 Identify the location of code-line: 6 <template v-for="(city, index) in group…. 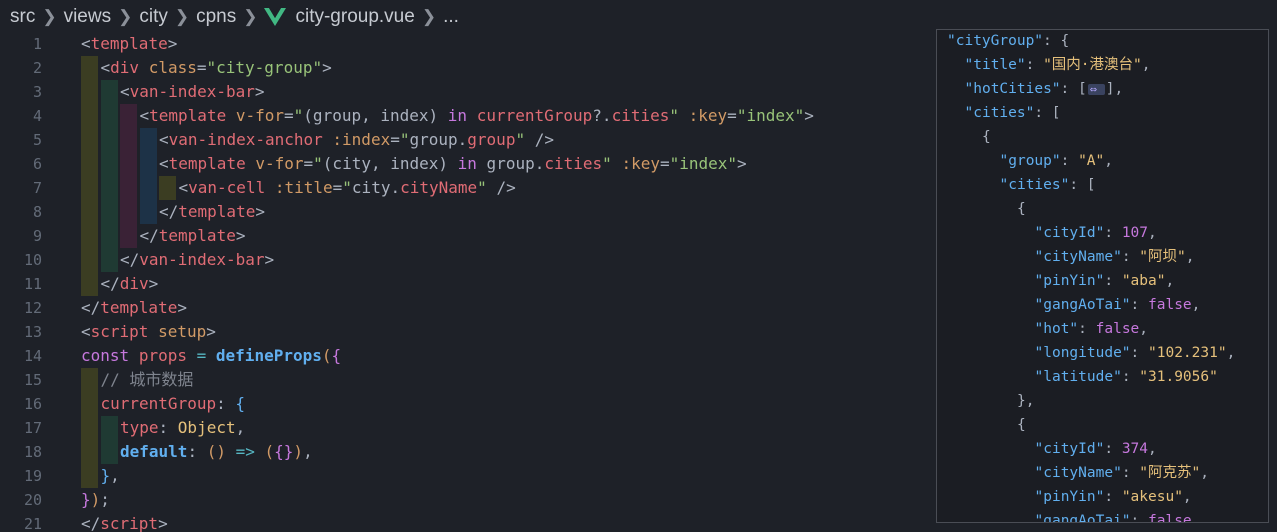
(465, 164).